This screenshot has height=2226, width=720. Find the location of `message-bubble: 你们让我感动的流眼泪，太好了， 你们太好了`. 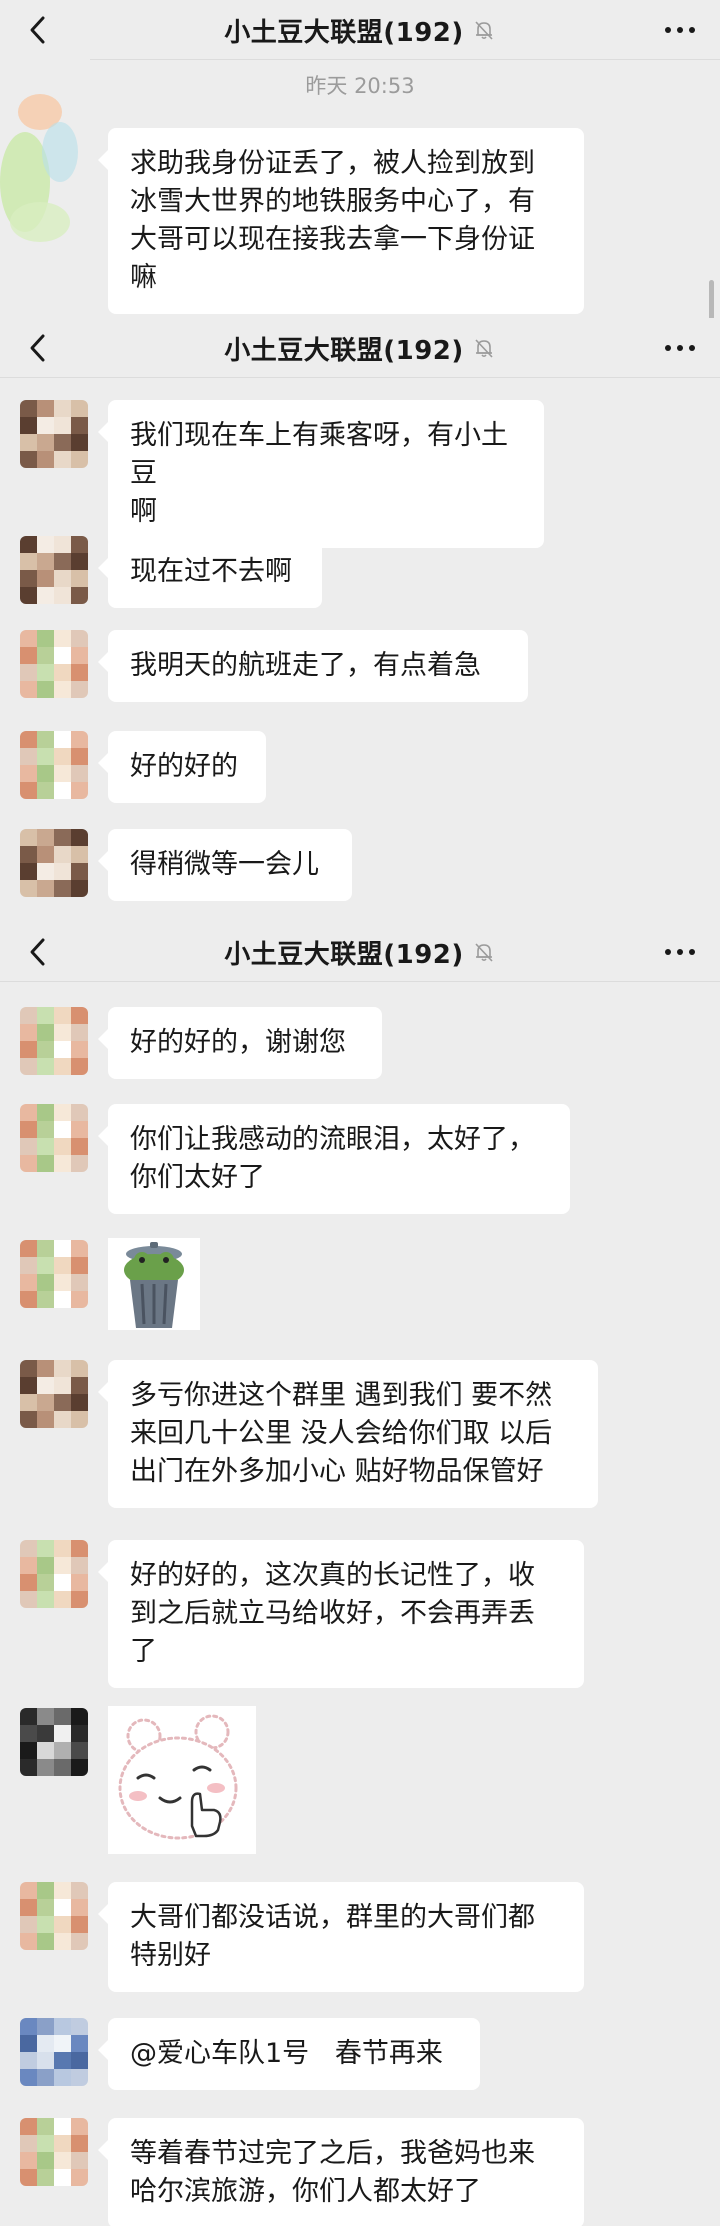

message-bubble: 你们让我感动的流眼泪，太好了， 你们太好了 is located at coordinates (334, 1159).